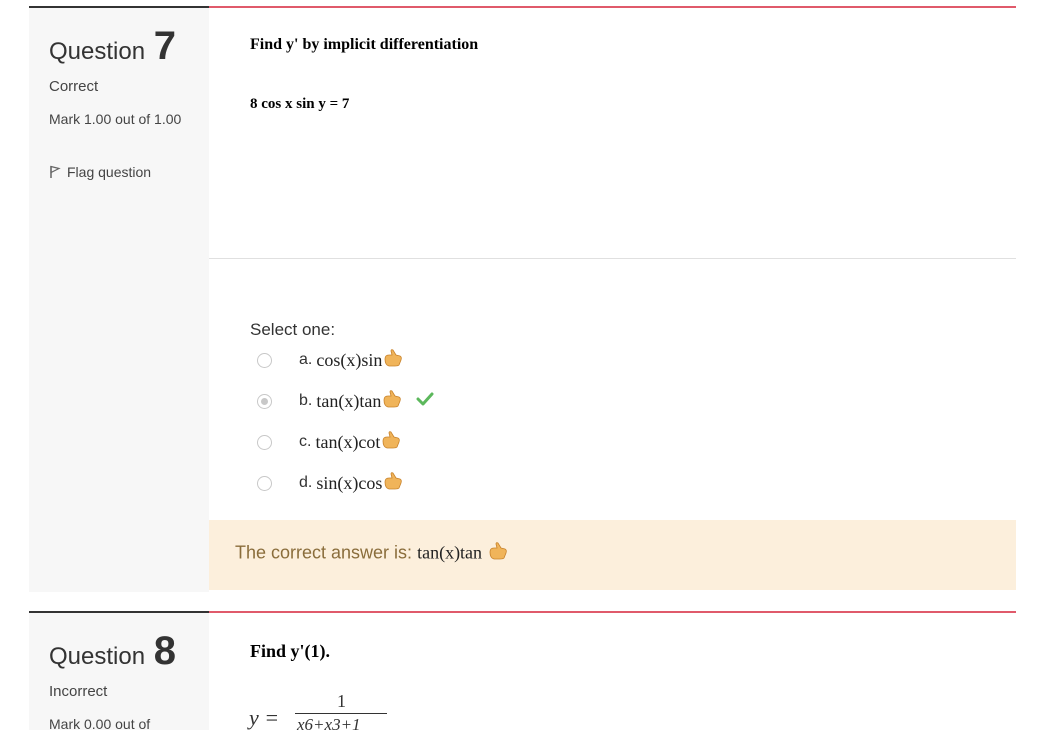 The width and height of the screenshot is (1043, 735). What do you see at coordinates (306, 482) in the screenshot?
I see `option-letter: d.` at bounding box center [306, 482].